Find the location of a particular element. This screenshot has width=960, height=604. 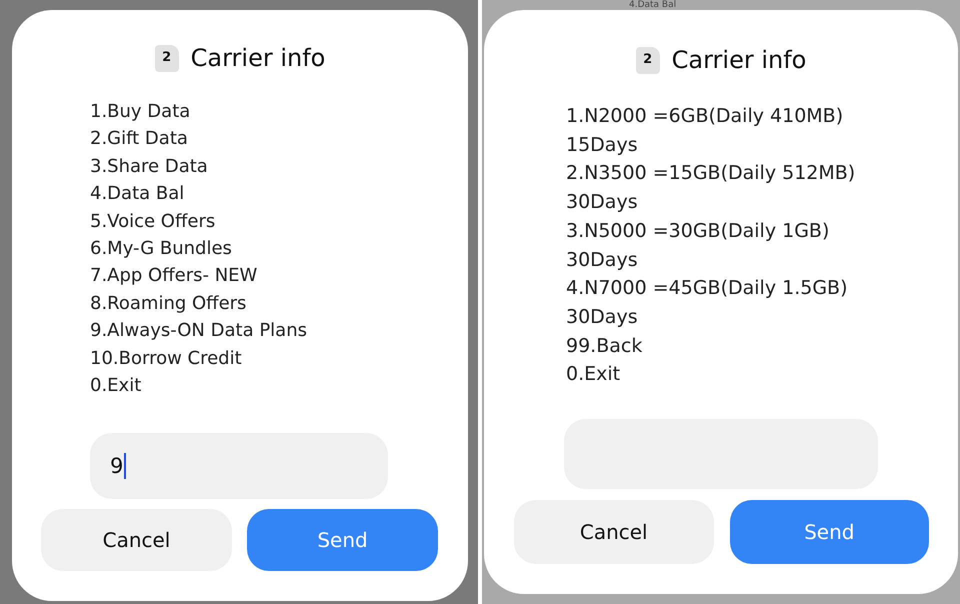

message-line: 10.Borrow Credit is located at coordinates (166, 358).